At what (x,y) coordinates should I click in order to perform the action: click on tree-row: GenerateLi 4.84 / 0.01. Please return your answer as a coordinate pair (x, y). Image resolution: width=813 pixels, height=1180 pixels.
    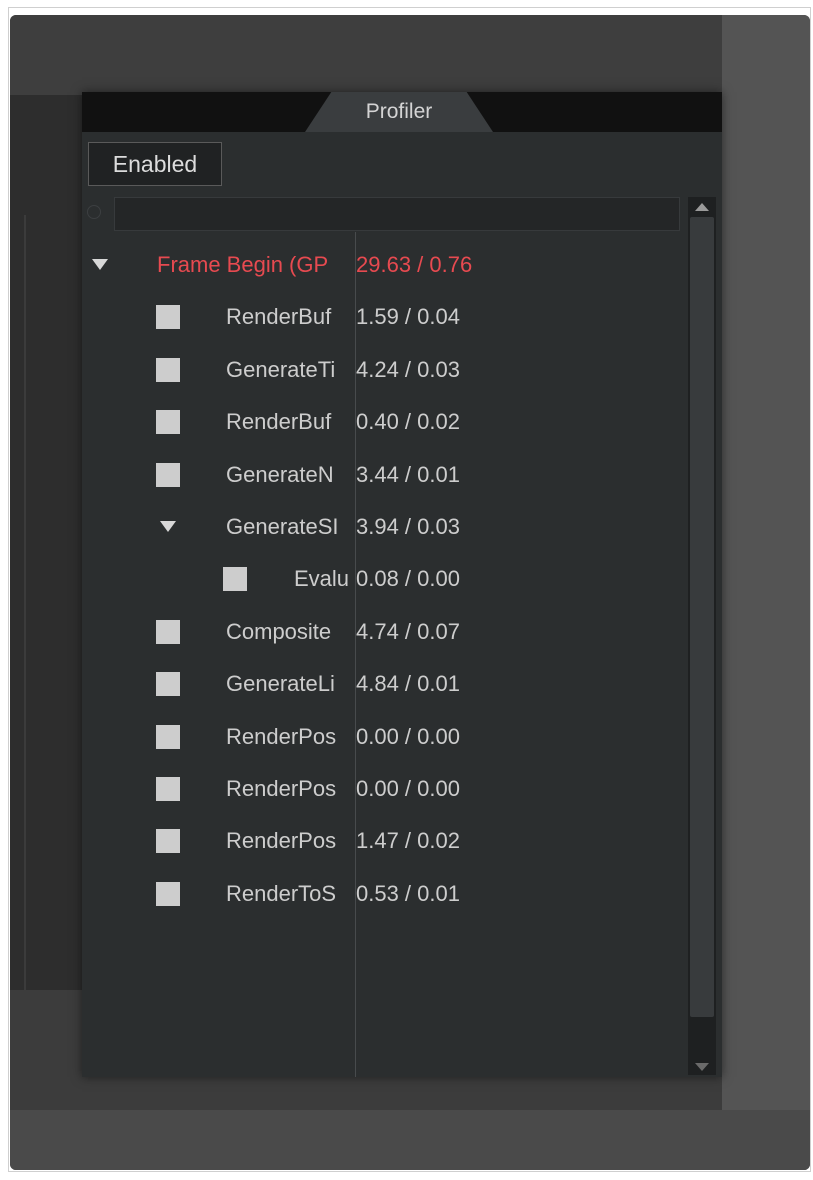
    Looking at the image, I should click on (382, 684).